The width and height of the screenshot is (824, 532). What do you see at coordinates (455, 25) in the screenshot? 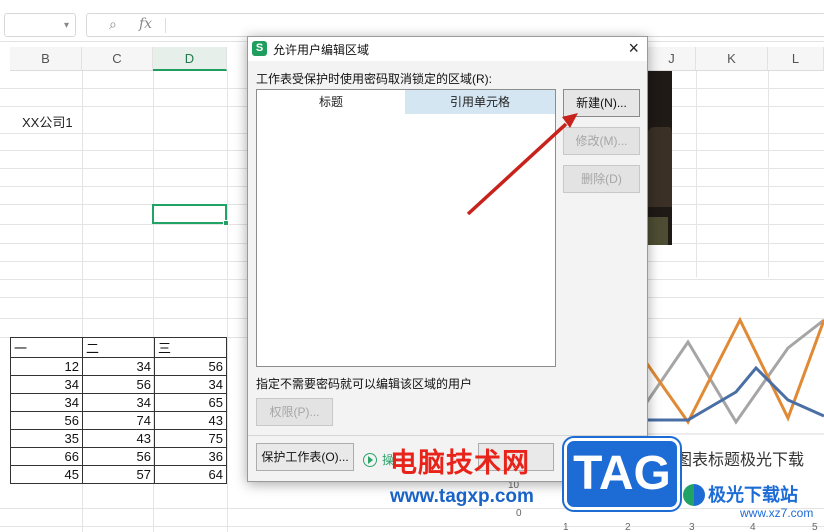
I see `formula-input: ⌕ fx` at bounding box center [455, 25].